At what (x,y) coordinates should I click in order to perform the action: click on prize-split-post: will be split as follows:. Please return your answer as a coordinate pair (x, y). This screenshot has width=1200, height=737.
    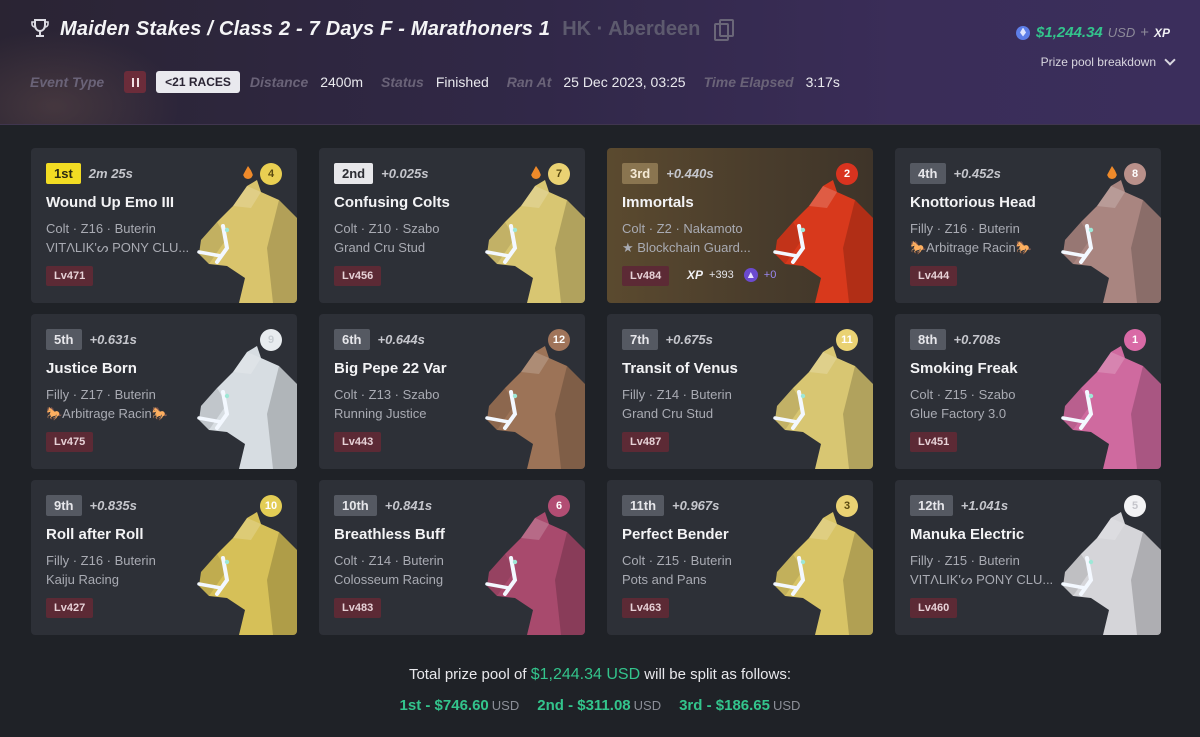
    Looking at the image, I should click on (718, 674).